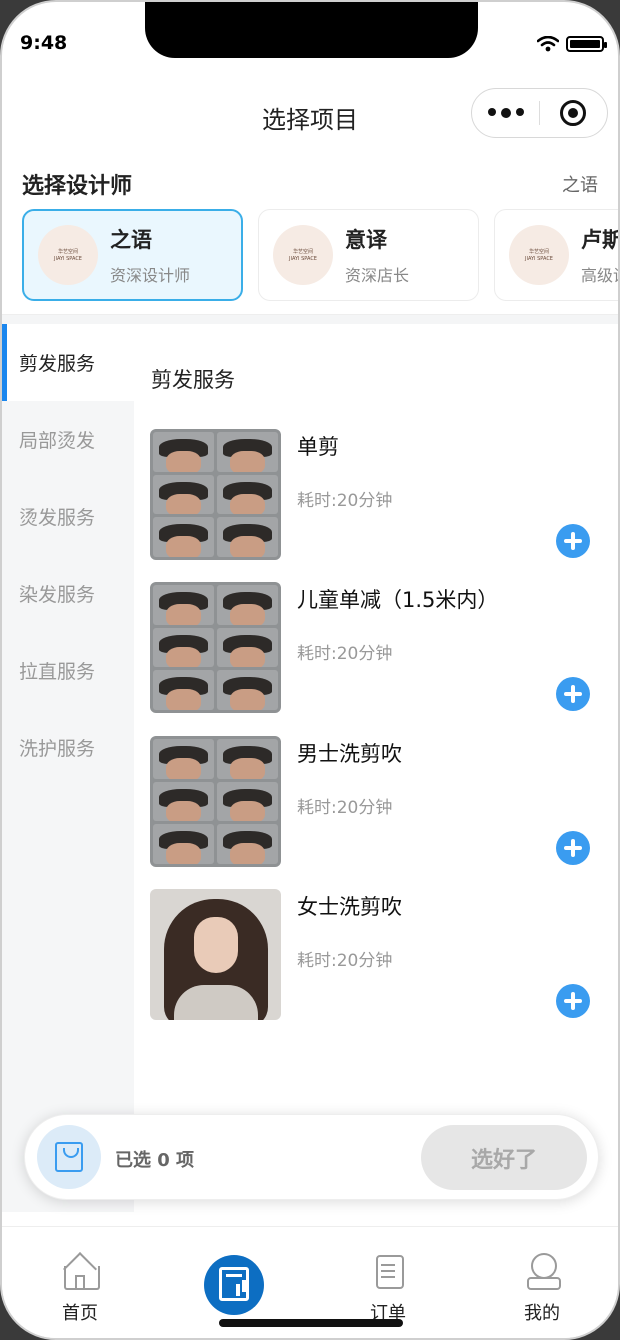 The height and width of the screenshot is (1340, 620). Describe the element at coordinates (150, 275) in the screenshot. I see `designer-role: 资深设计师` at that location.